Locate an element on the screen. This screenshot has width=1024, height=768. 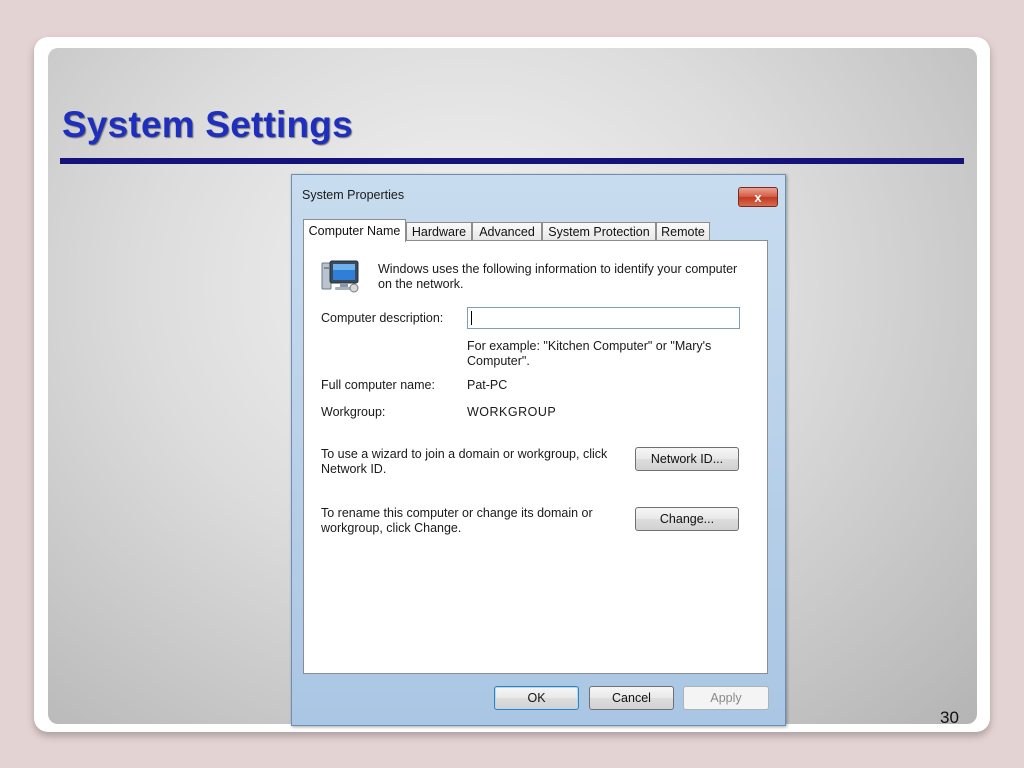
network-id-instructions-line-2: Network ID. is located at coordinates (354, 469).